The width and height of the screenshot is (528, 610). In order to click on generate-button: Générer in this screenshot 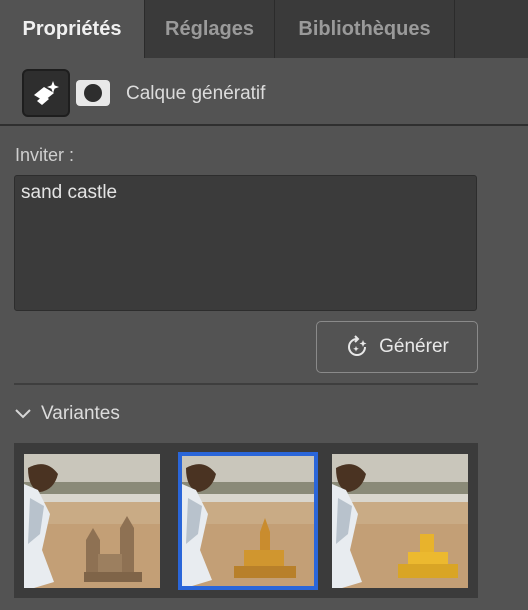, I will do `click(397, 347)`.